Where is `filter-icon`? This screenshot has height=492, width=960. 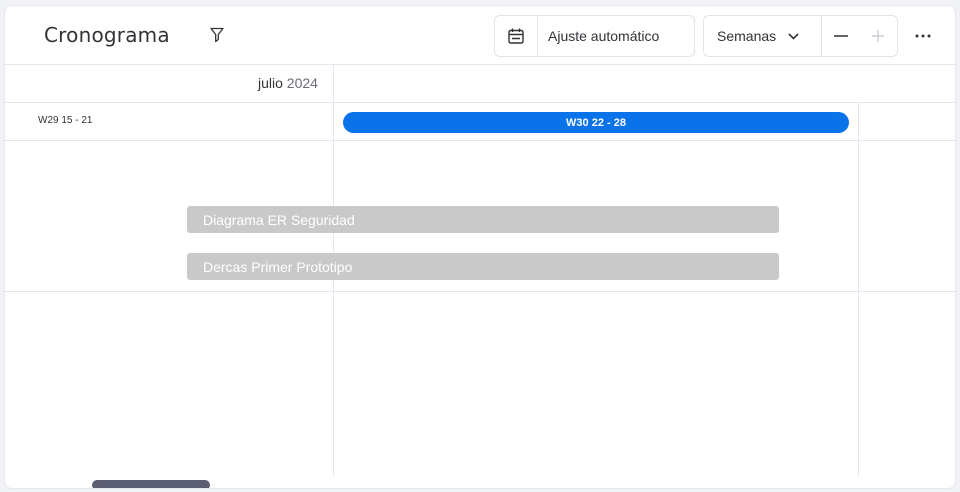 filter-icon is located at coordinates (217, 35).